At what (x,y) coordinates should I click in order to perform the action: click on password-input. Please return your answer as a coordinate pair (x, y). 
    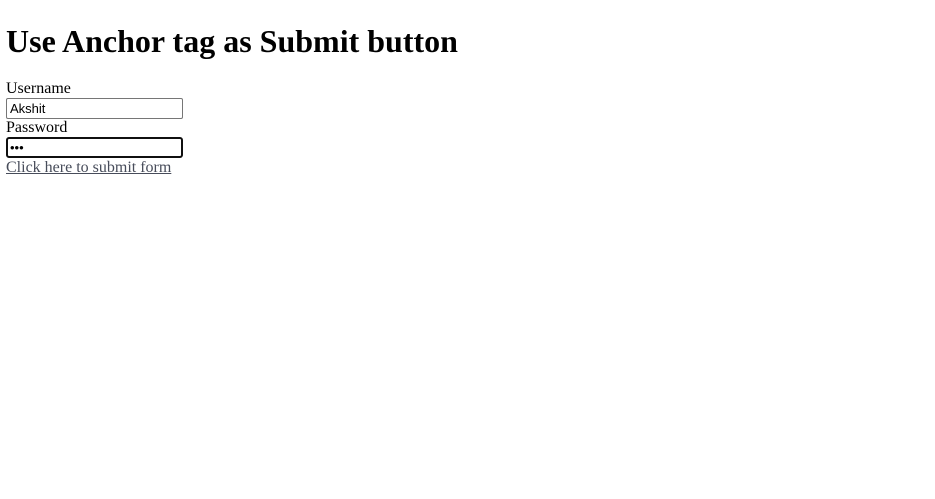
    Looking at the image, I should click on (94, 147).